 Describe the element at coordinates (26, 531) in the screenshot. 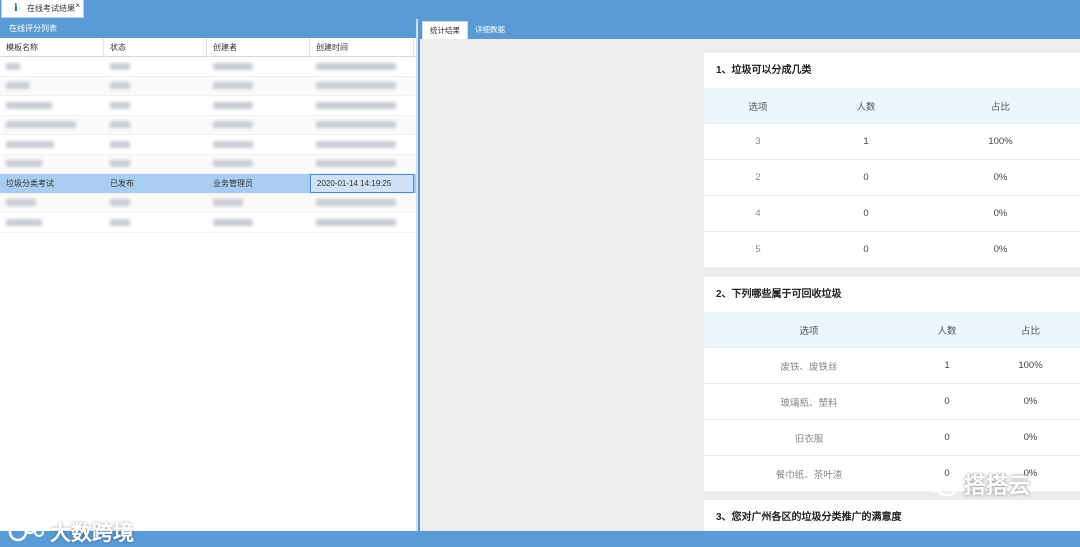

I see `brand-logo-icon` at that location.